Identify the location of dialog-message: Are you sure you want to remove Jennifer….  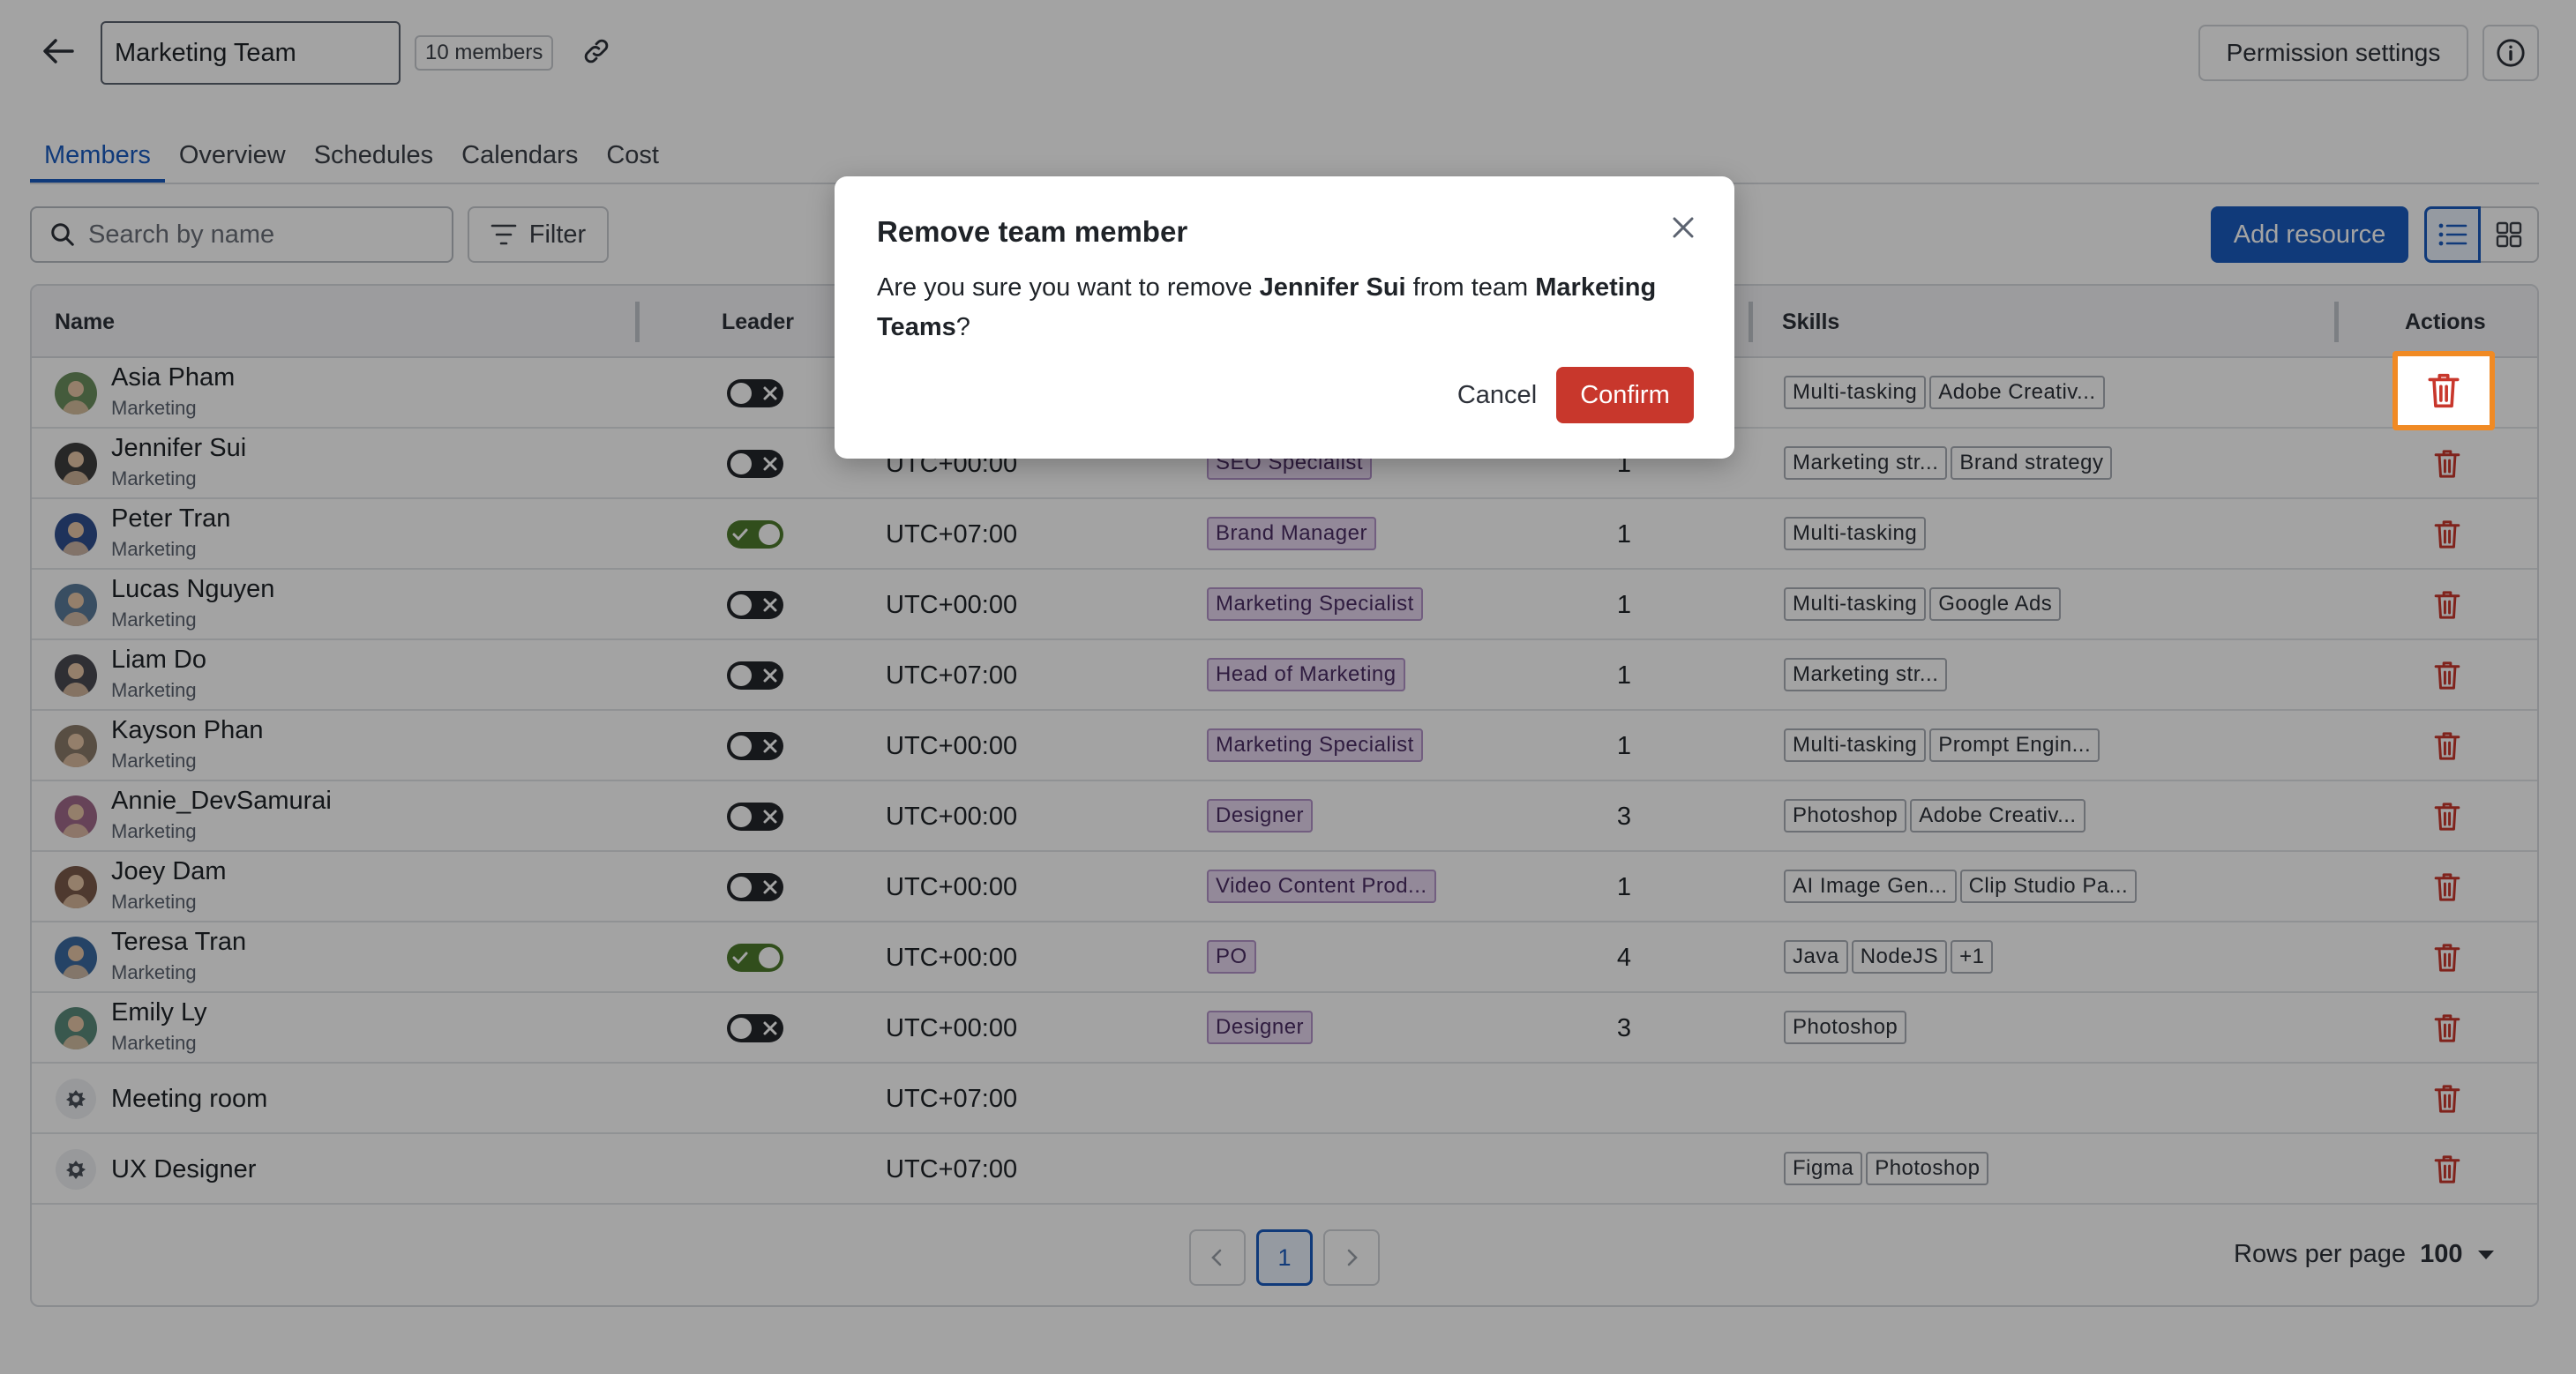
(1287, 307).